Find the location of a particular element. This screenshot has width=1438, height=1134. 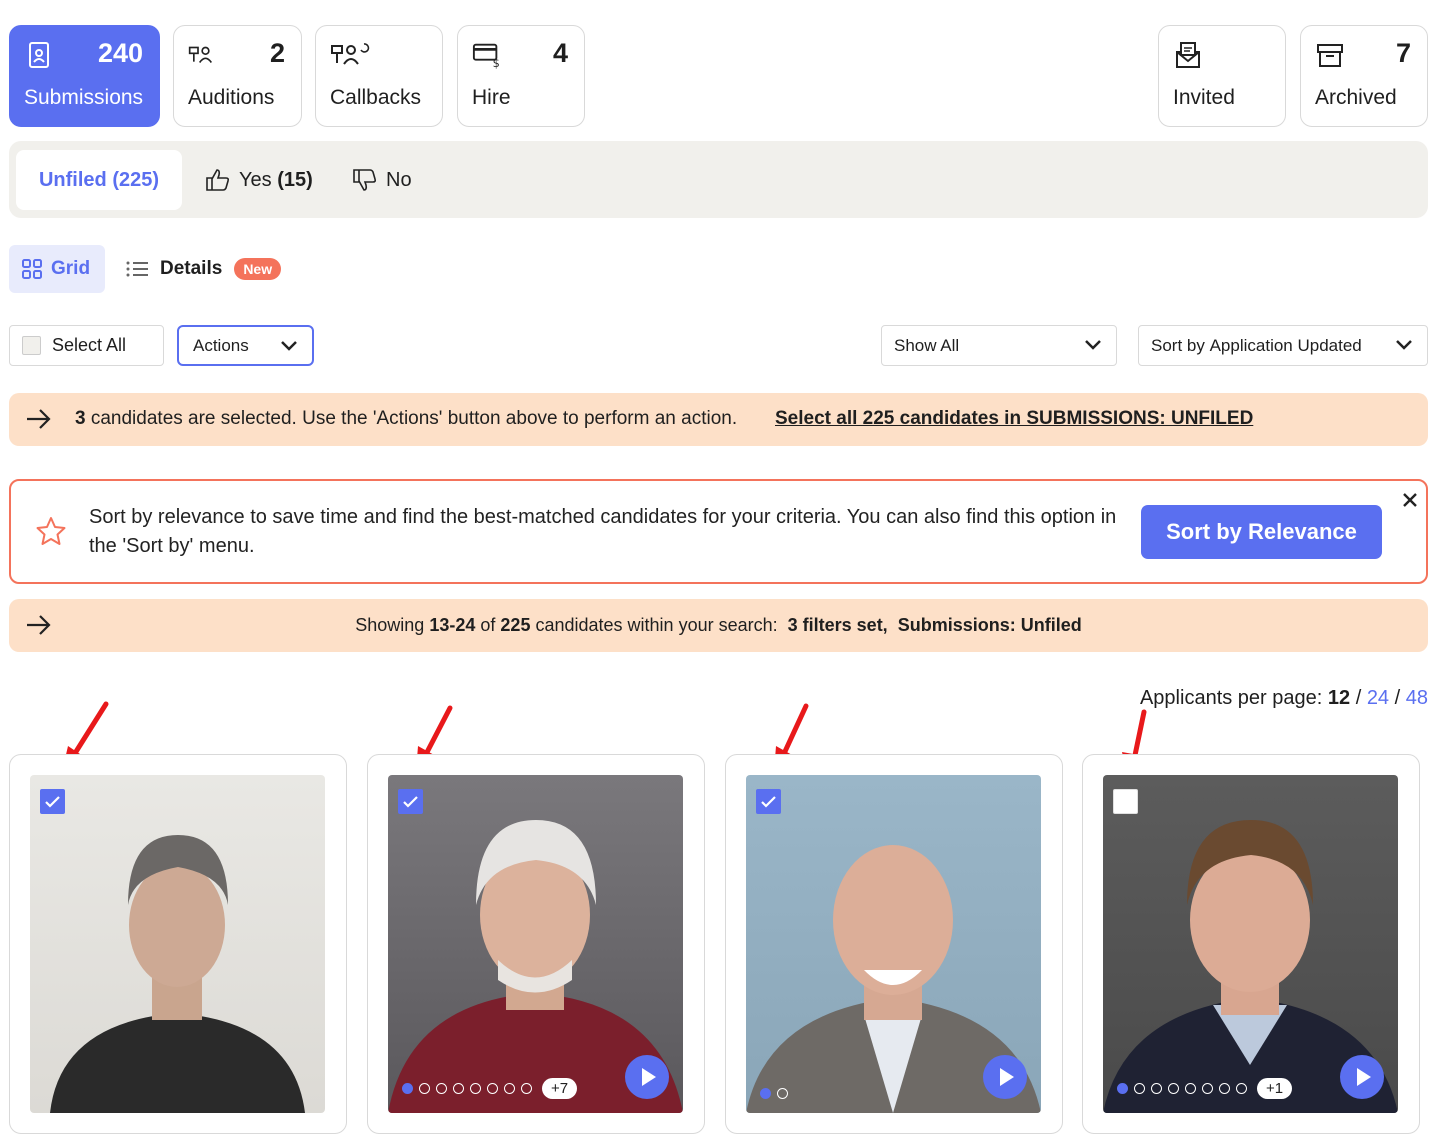

details-view-button: Details New is located at coordinates (203, 269).